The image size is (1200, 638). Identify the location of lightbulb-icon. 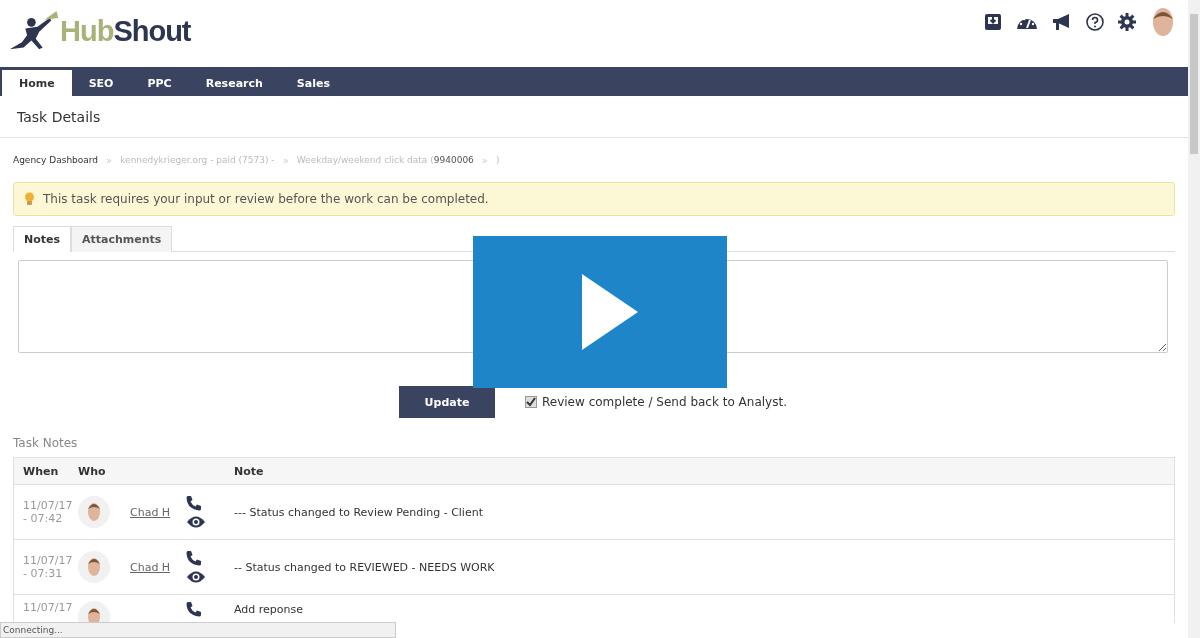
(29, 199).